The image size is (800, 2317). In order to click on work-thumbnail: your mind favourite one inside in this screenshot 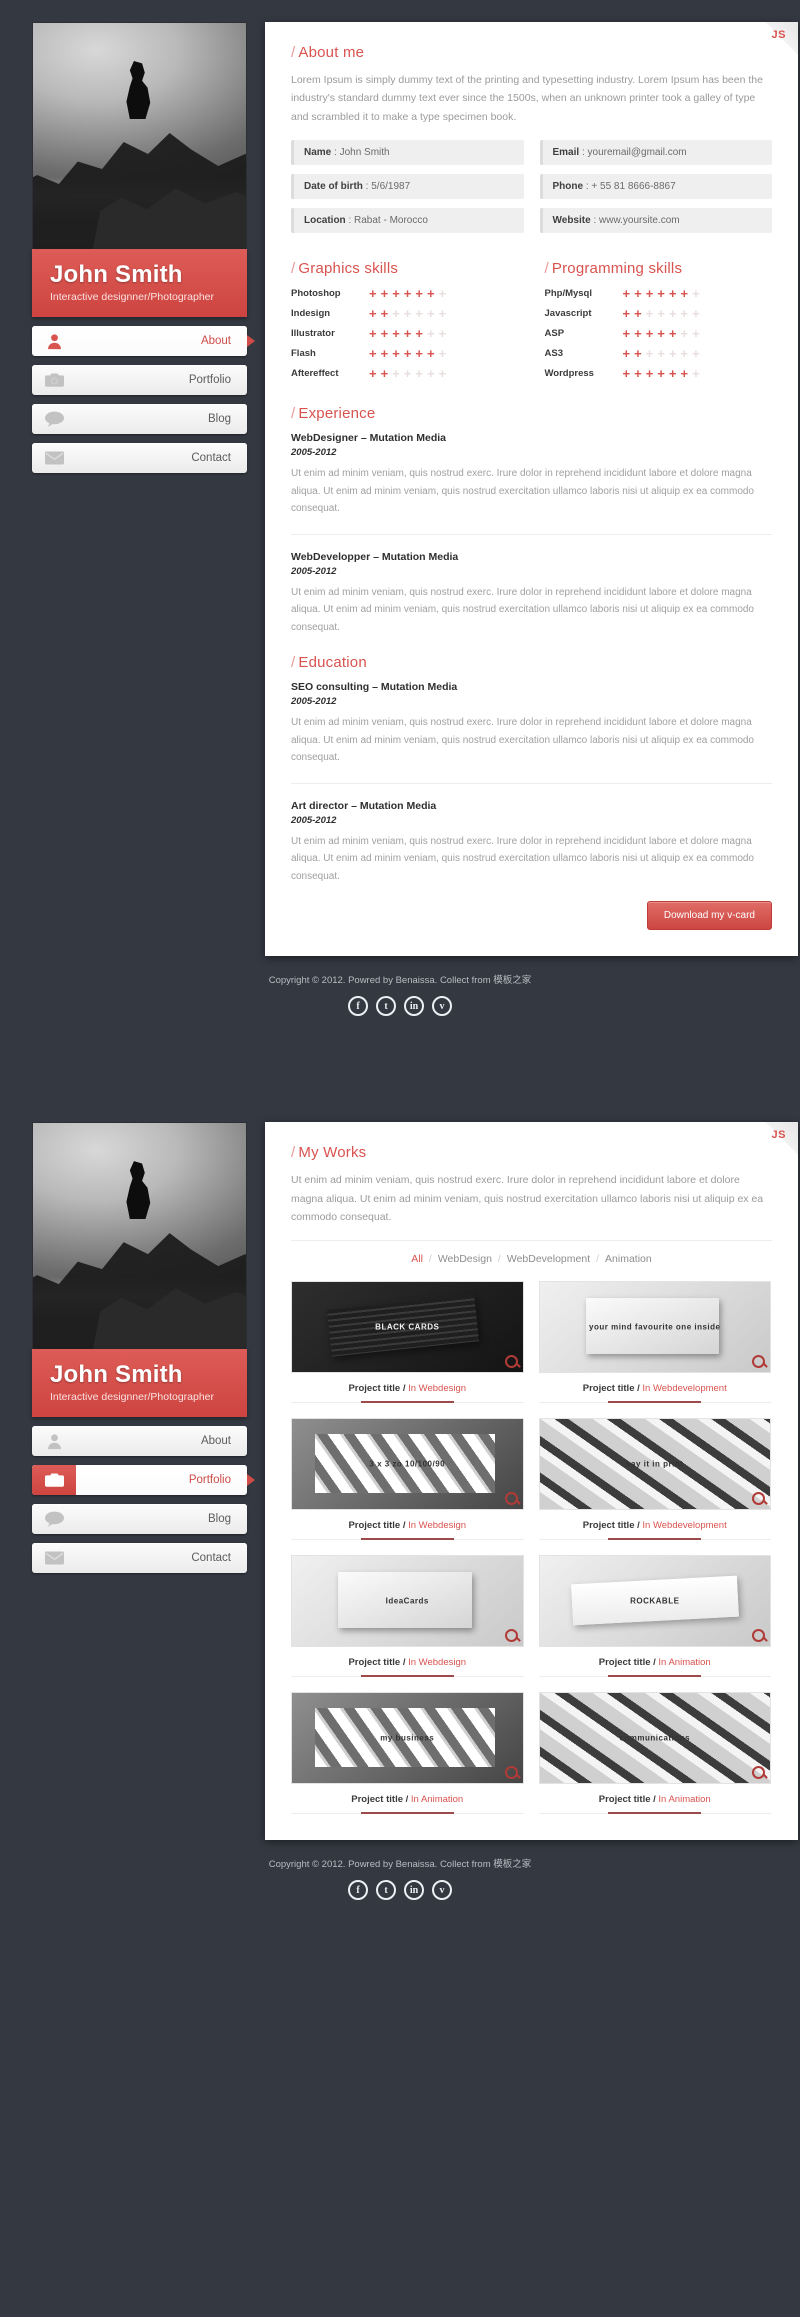, I will do `click(654, 1327)`.